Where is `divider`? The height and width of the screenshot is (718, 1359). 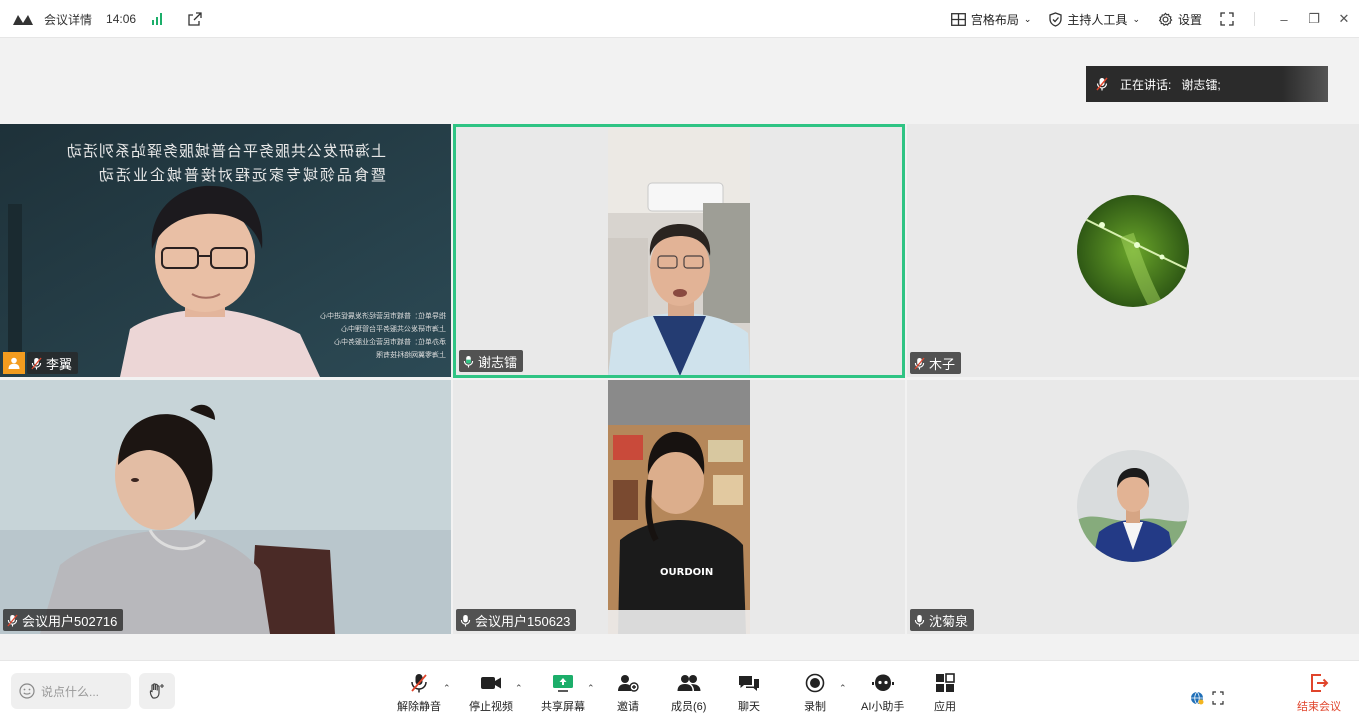
divider is located at coordinates (1254, 19).